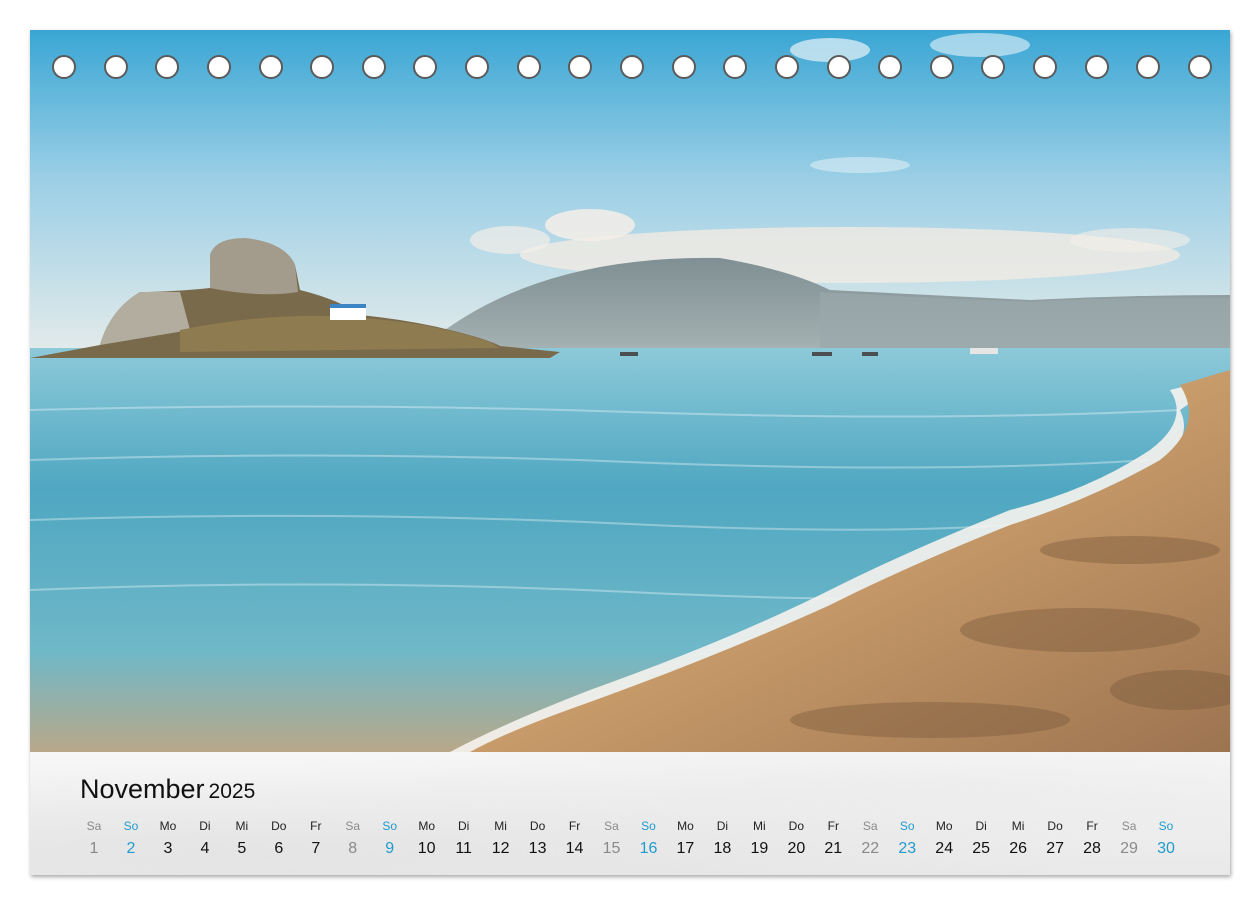 Image resolution: width=1260 pixels, height=905 pixels. Describe the element at coordinates (131, 848) in the screenshot. I see `day-number: 2` at that location.